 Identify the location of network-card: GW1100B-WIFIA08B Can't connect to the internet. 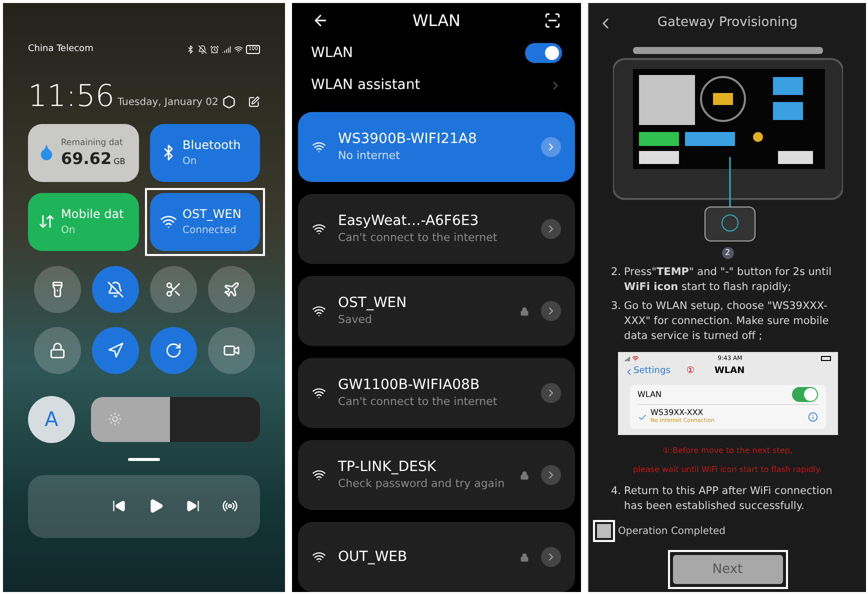
(436, 393).